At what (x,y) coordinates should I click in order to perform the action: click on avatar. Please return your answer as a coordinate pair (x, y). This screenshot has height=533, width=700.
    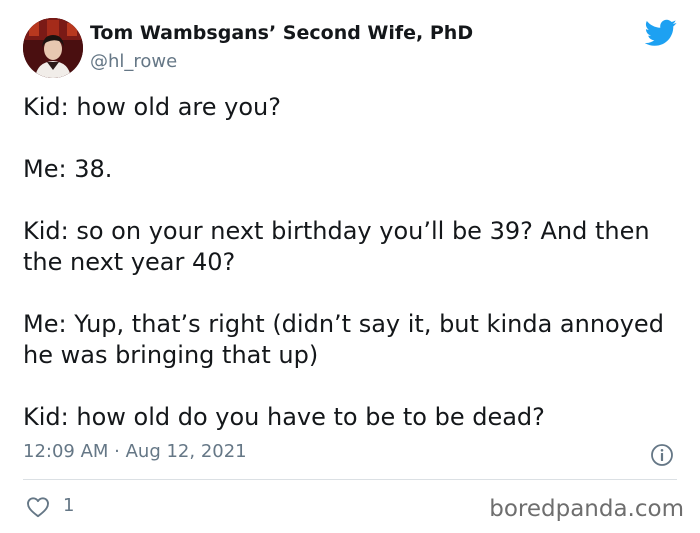
    Looking at the image, I should click on (53, 48).